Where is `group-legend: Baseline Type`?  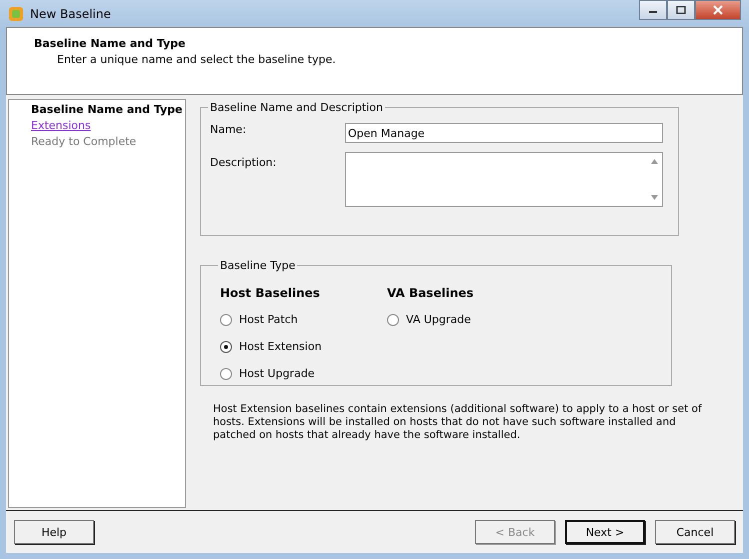
group-legend: Baseline Type is located at coordinates (258, 265).